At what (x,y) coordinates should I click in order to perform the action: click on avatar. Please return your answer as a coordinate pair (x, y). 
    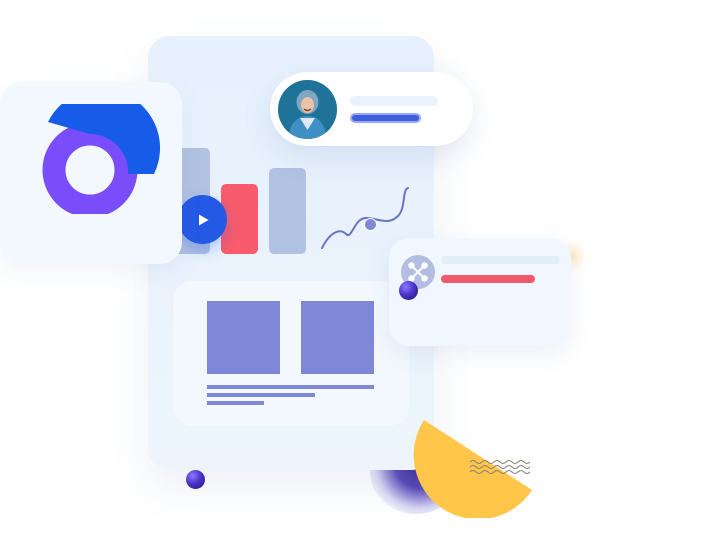
    Looking at the image, I should click on (307, 109).